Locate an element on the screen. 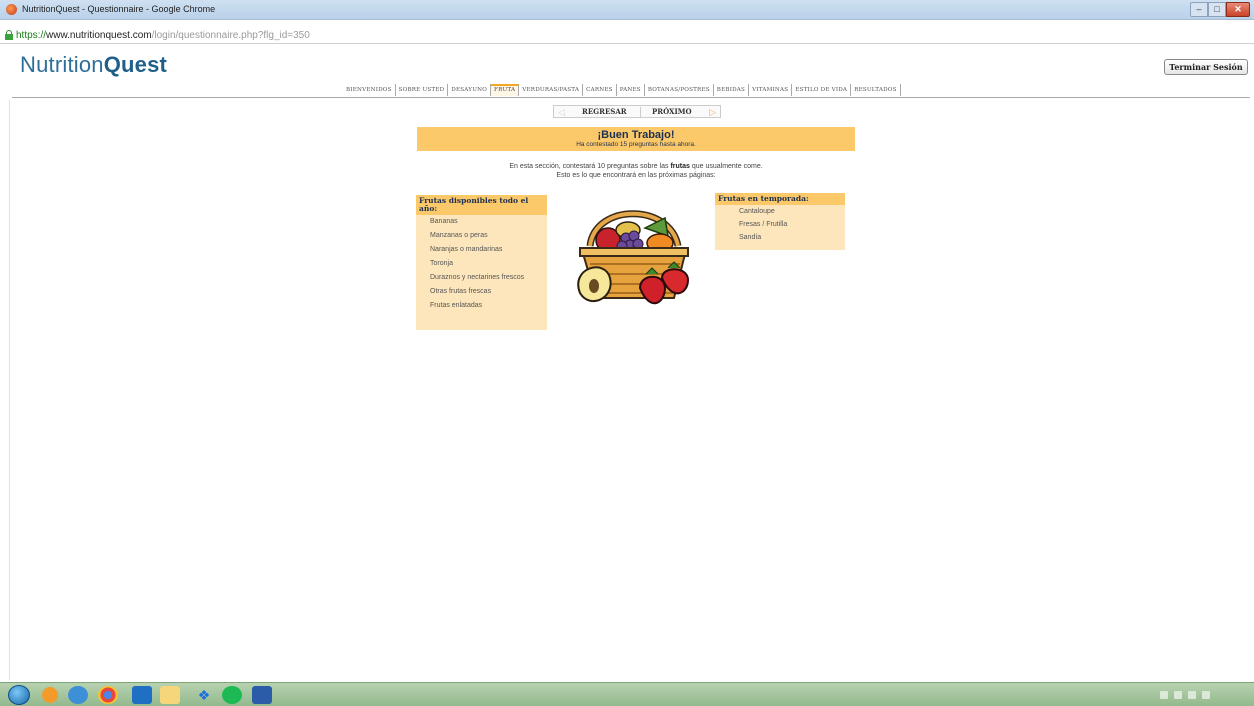  close-icon: ✕ is located at coordinates (1238, 9).